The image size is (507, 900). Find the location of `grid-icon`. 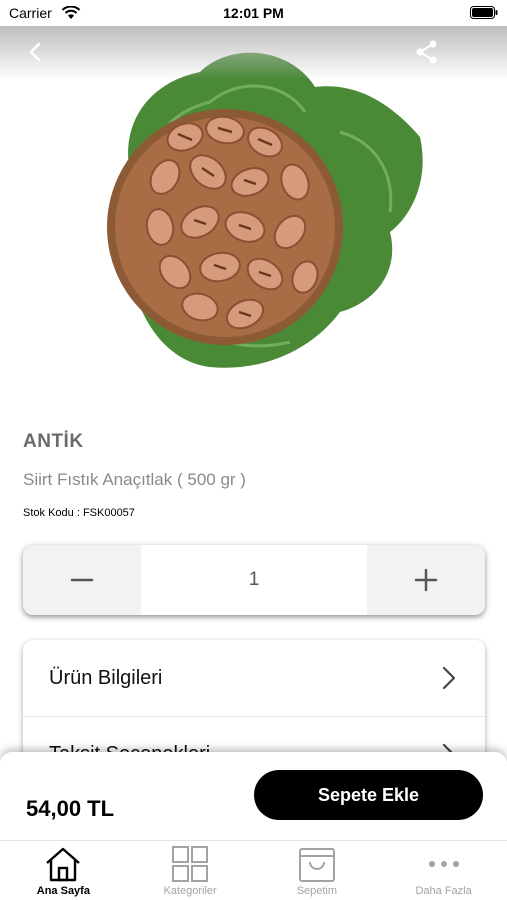

grid-icon is located at coordinates (190, 864).